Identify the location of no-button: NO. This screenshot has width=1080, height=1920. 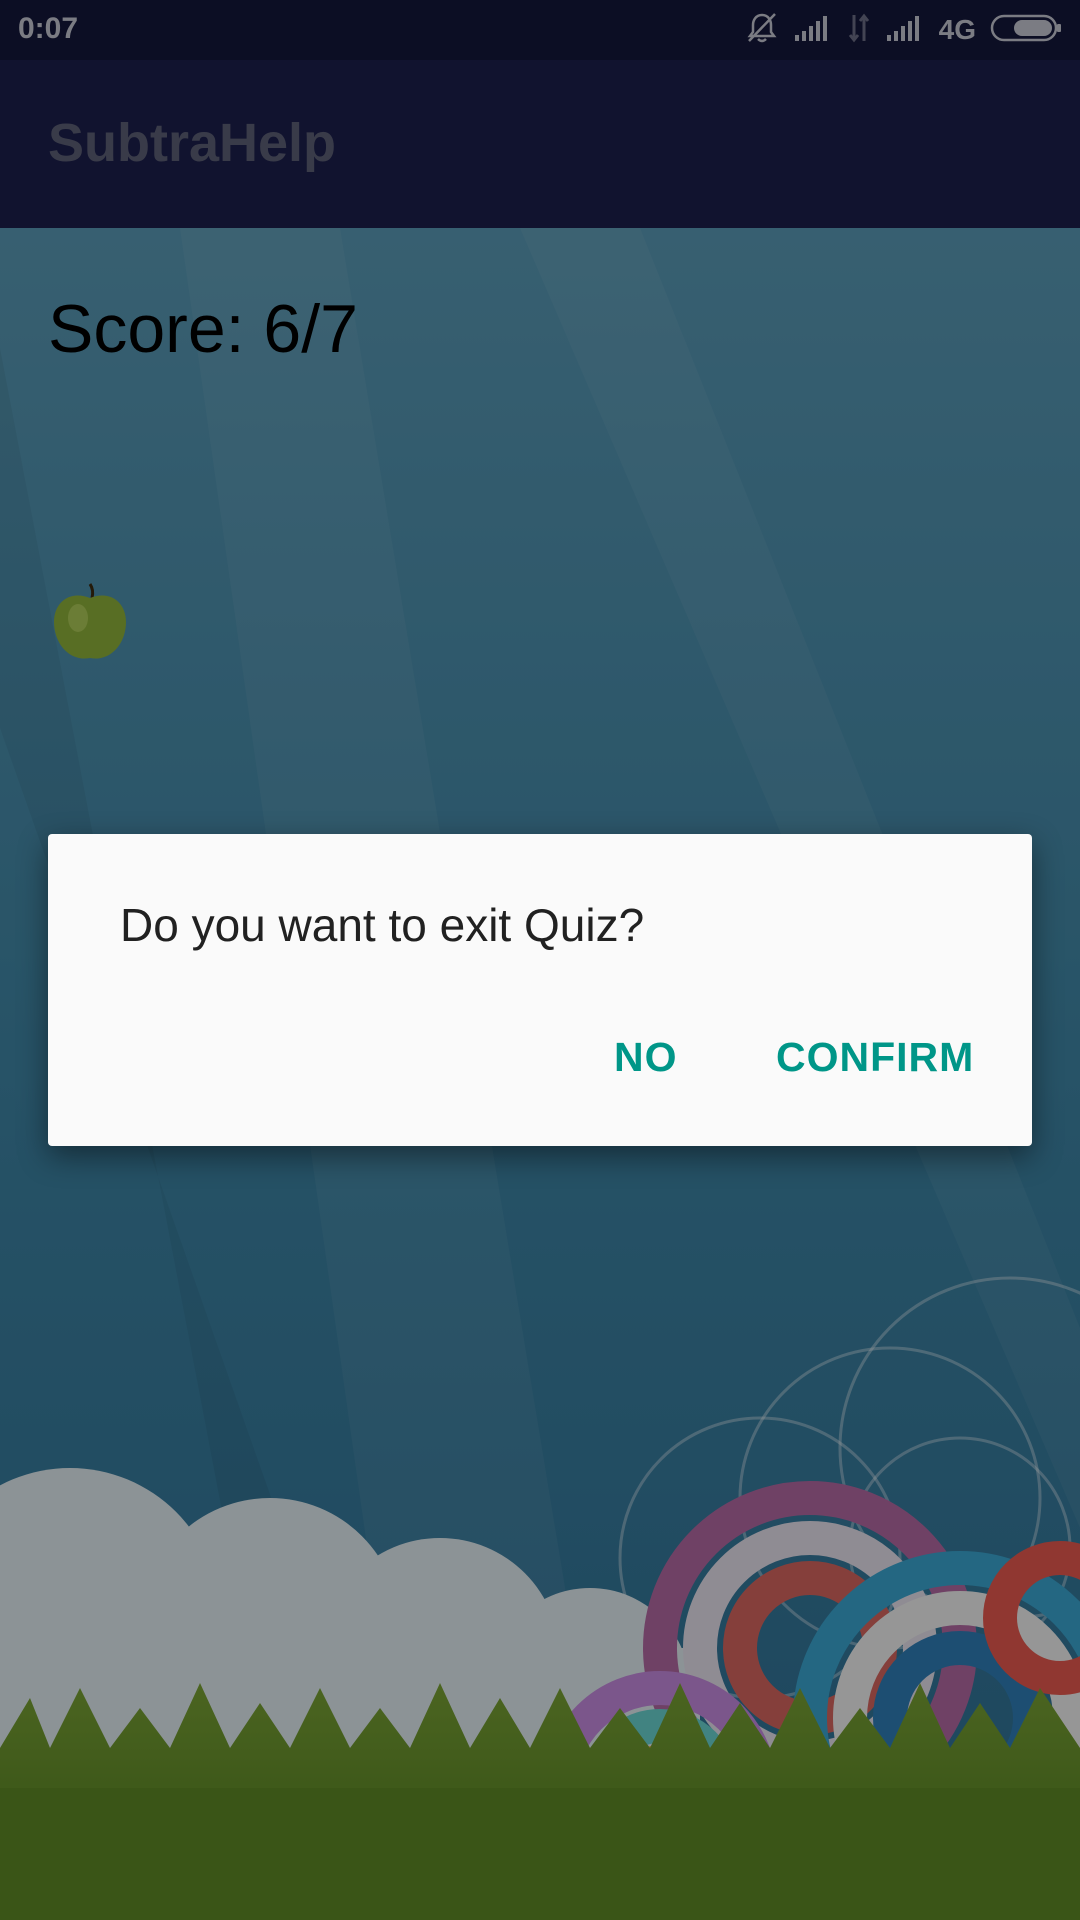
(646, 1057).